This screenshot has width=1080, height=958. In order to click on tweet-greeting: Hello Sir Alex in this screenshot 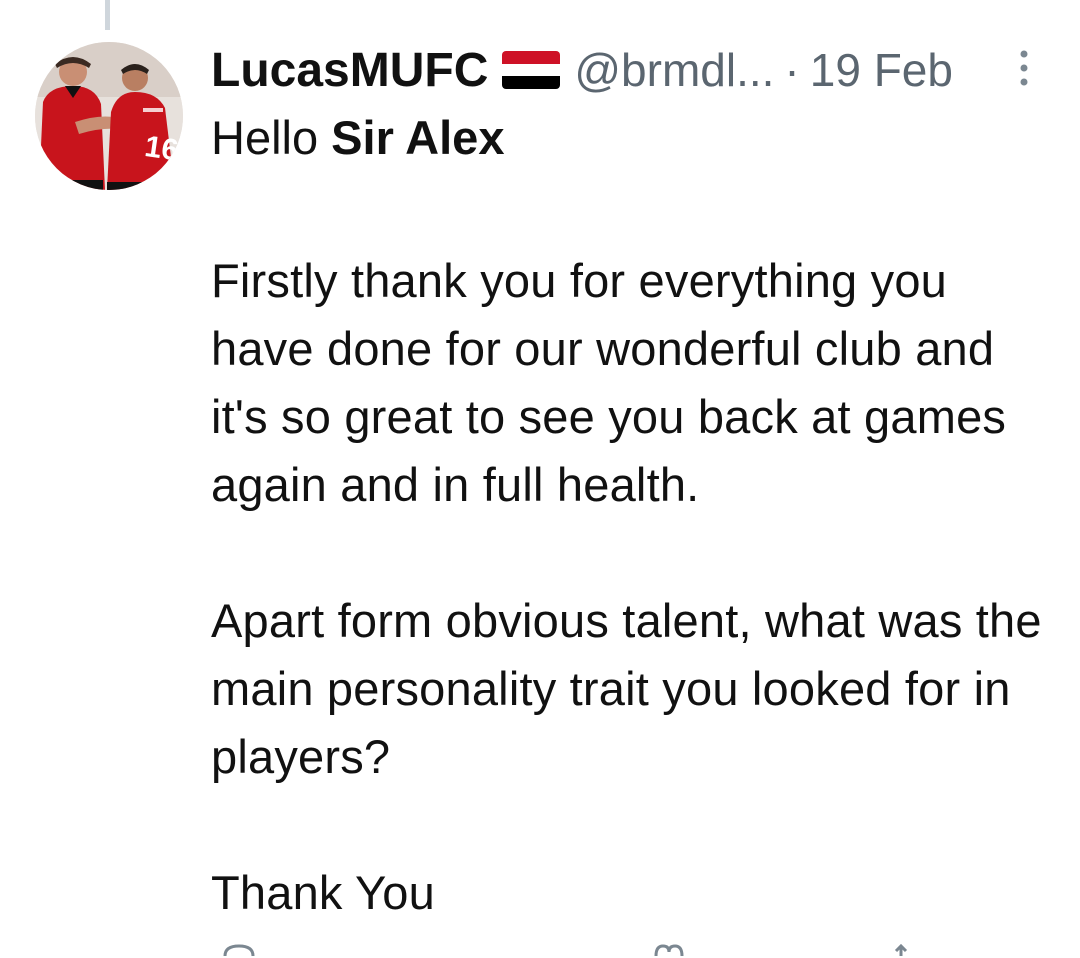, I will do `click(357, 138)`.